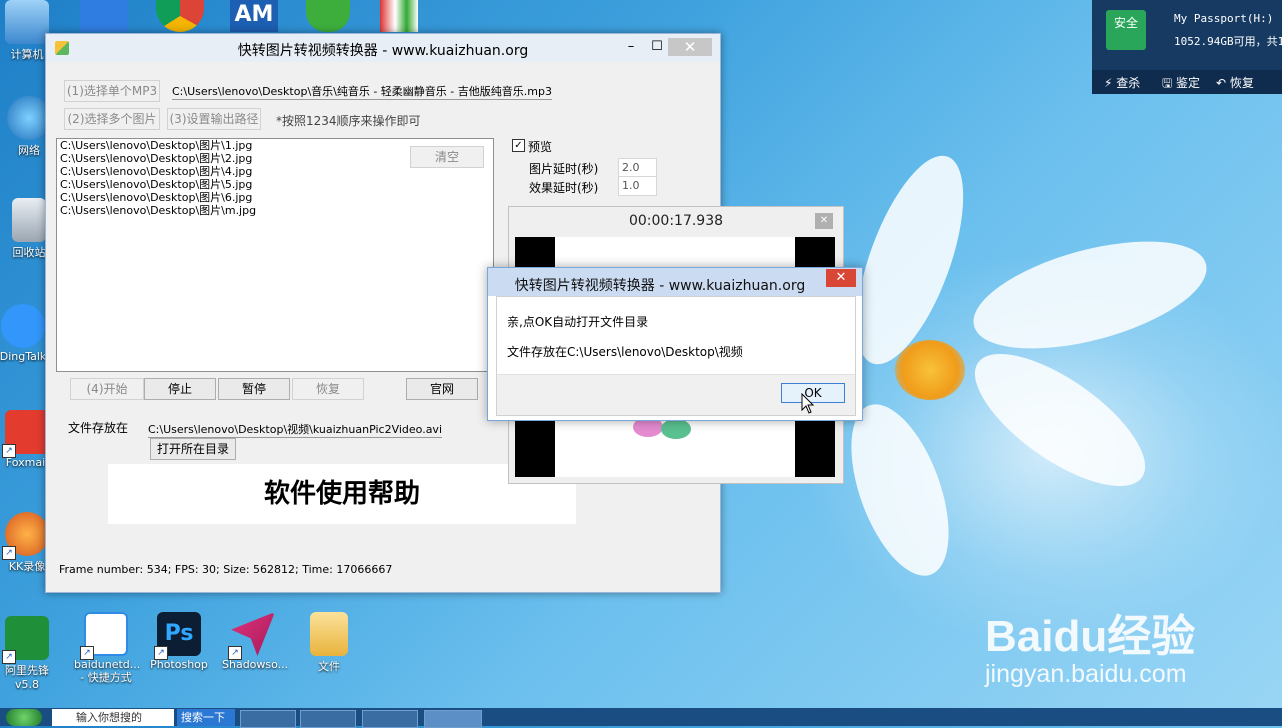  Describe the element at coordinates (104, 16) in the screenshot. I see `app-icon-top` at that location.